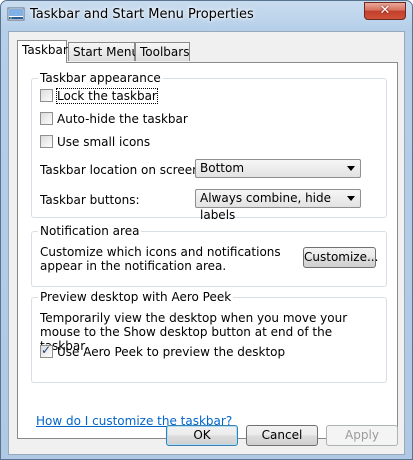  I want to click on tab-toolbars: Toolbars, so click(162, 51).